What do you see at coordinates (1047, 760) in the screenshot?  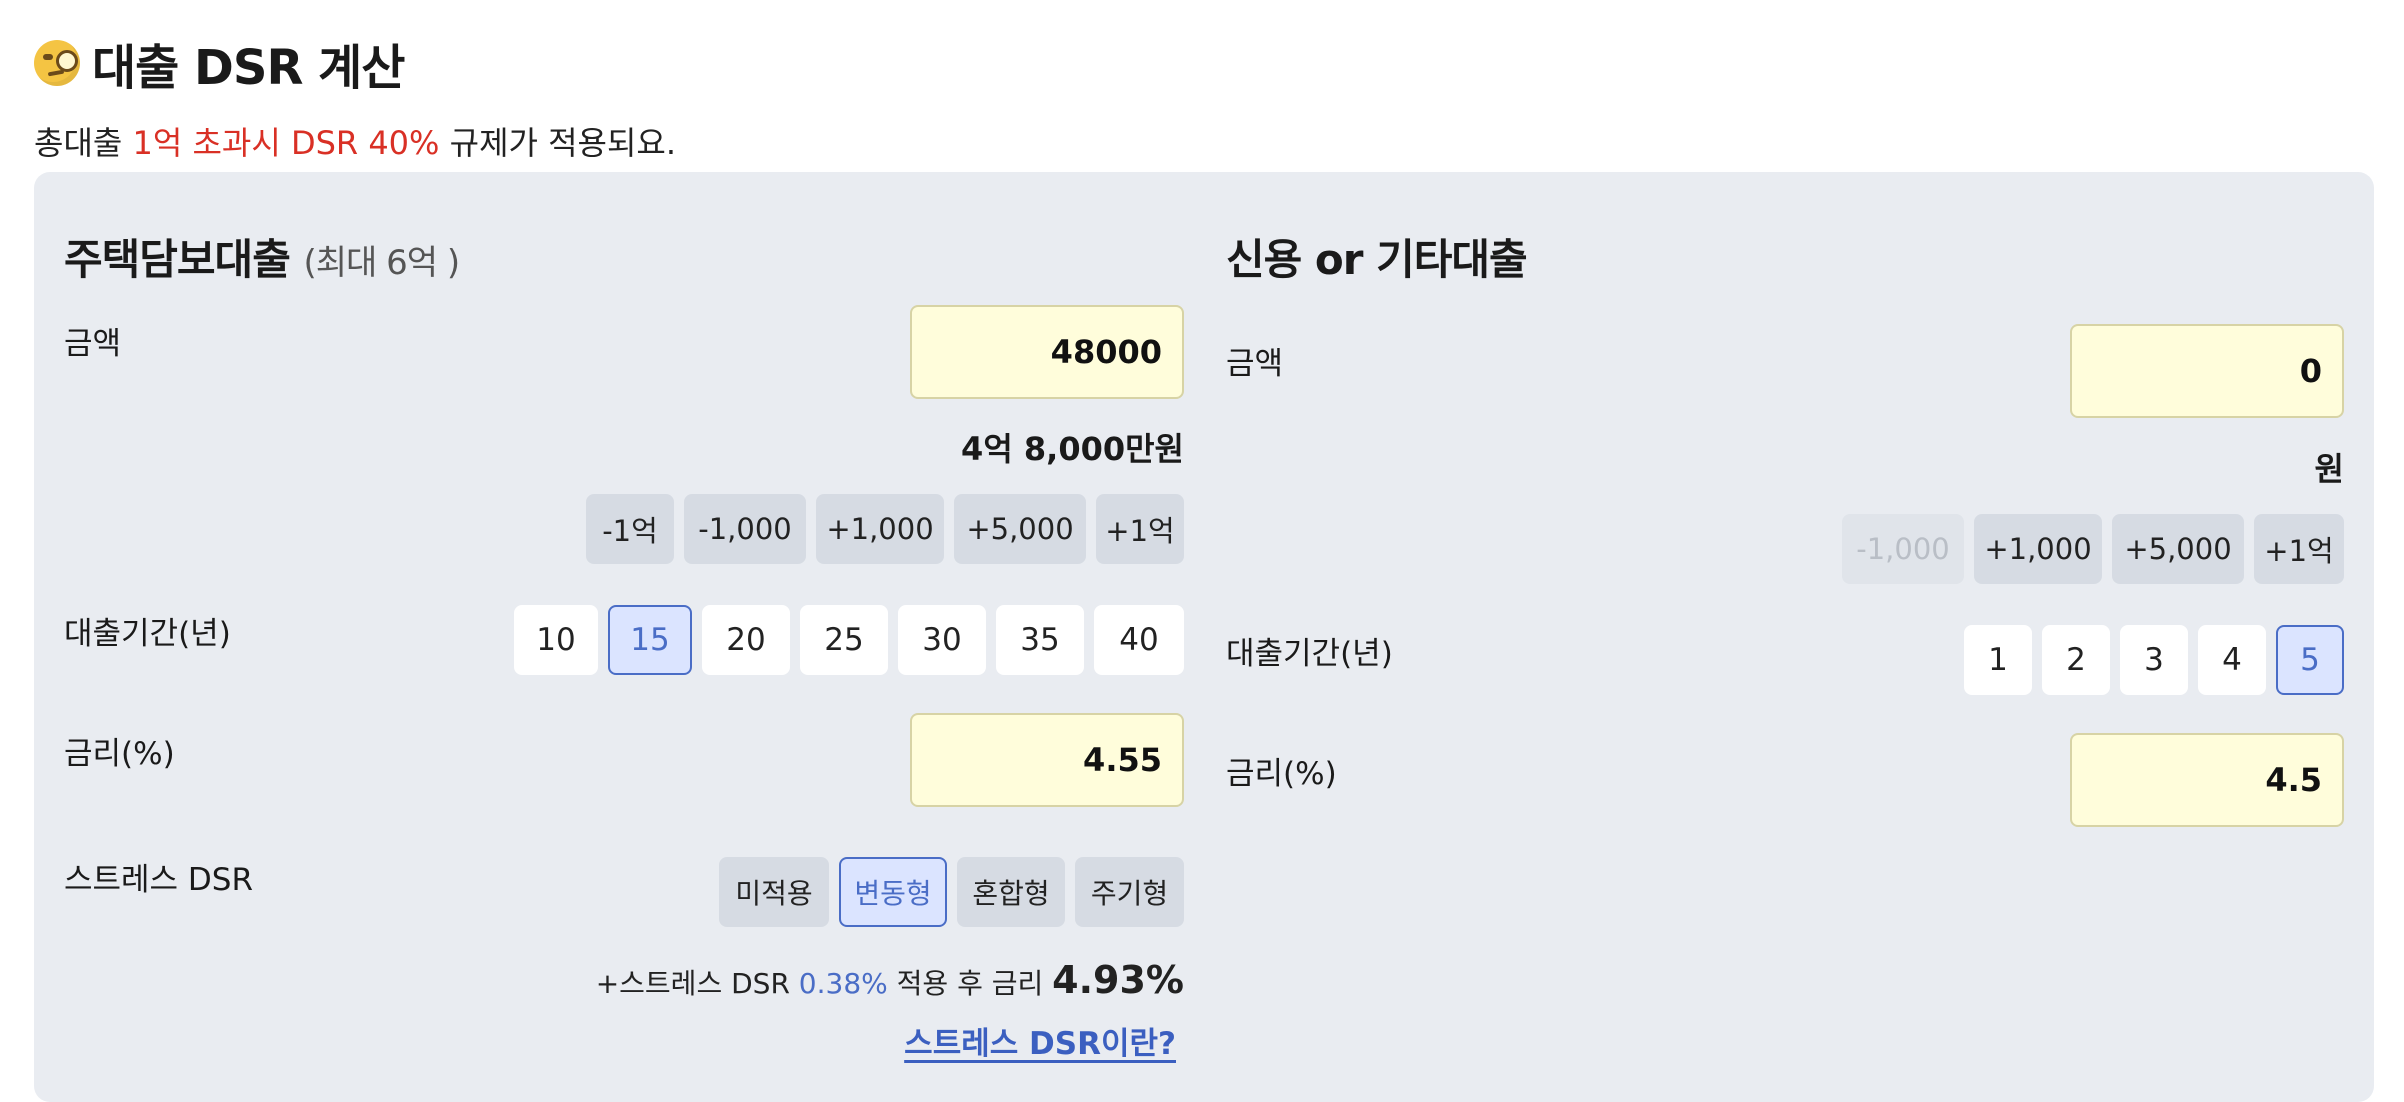 I see `mortgage-rate-input` at bounding box center [1047, 760].